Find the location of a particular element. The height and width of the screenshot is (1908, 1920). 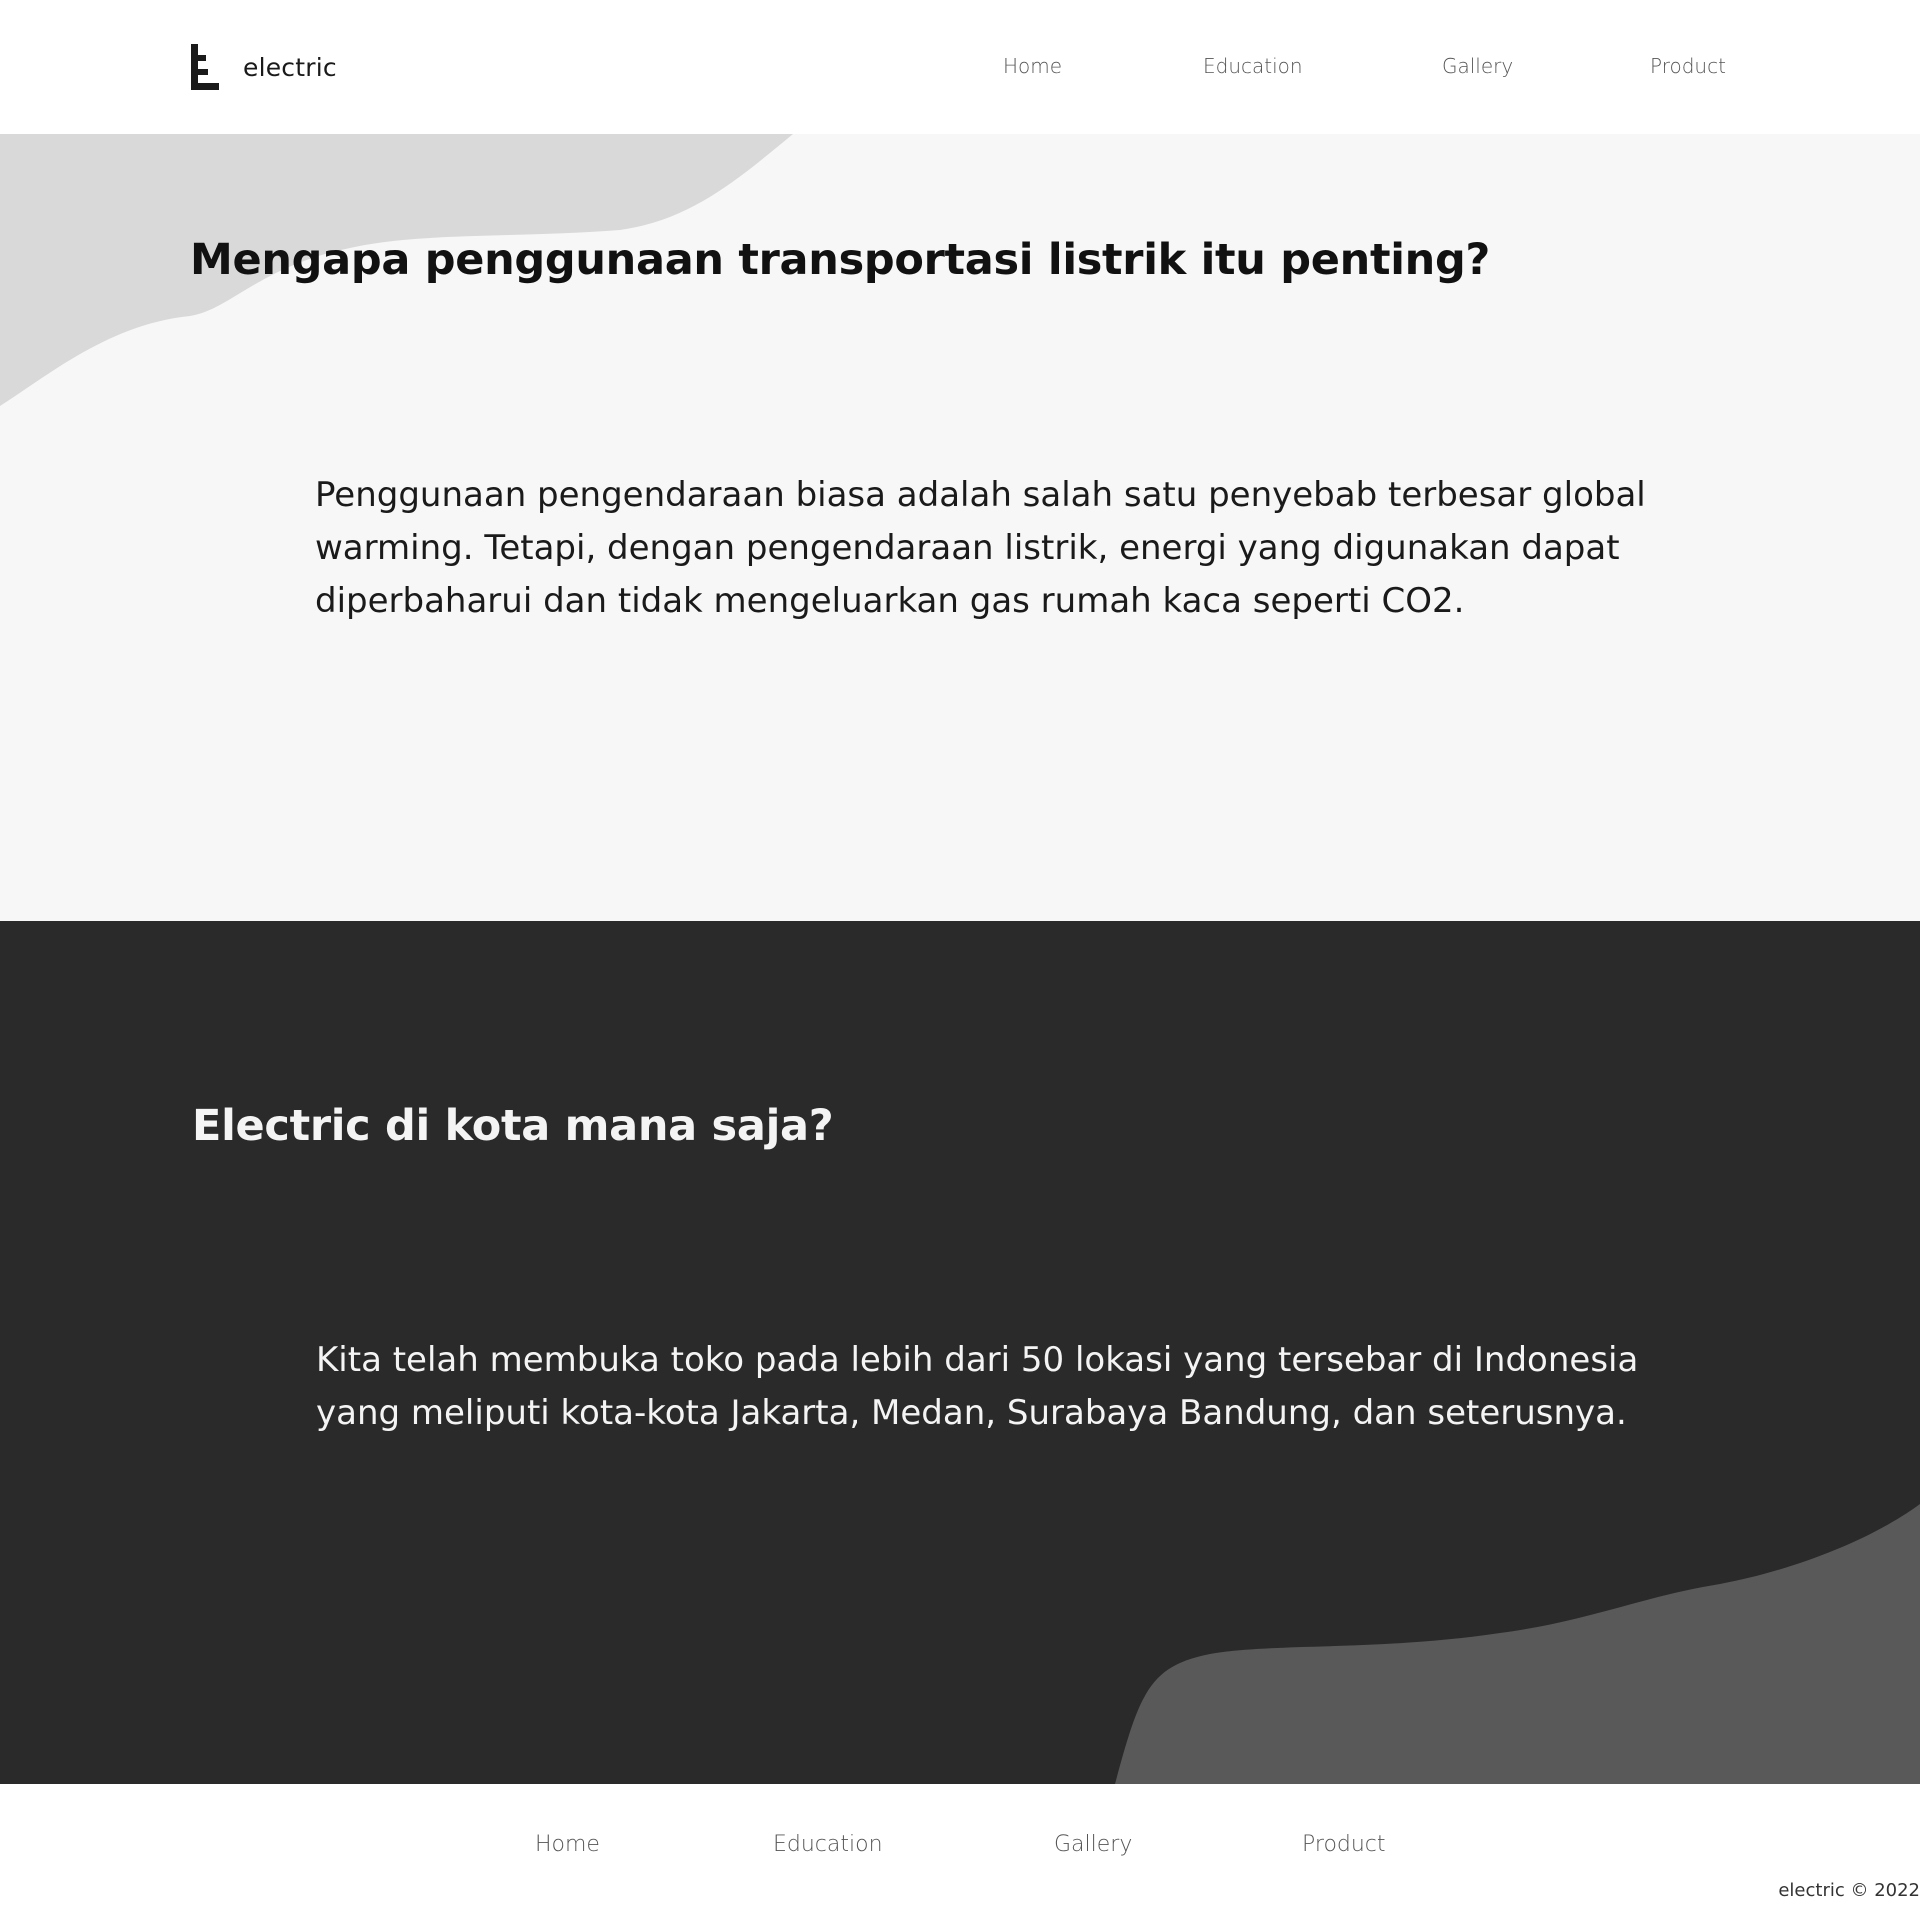

footer-nav-gallery: Gallery is located at coordinates (1093, 1844).